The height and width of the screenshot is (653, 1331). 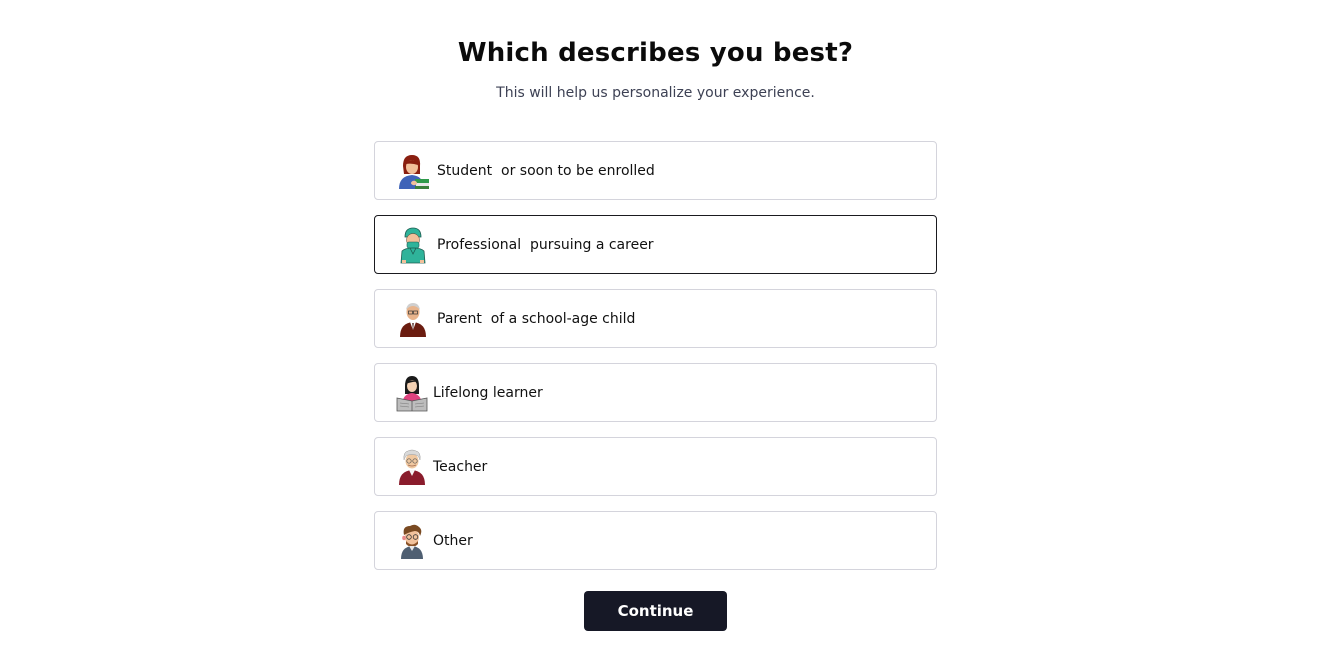 What do you see at coordinates (460, 466) in the screenshot?
I see `option-label: Teacher` at bounding box center [460, 466].